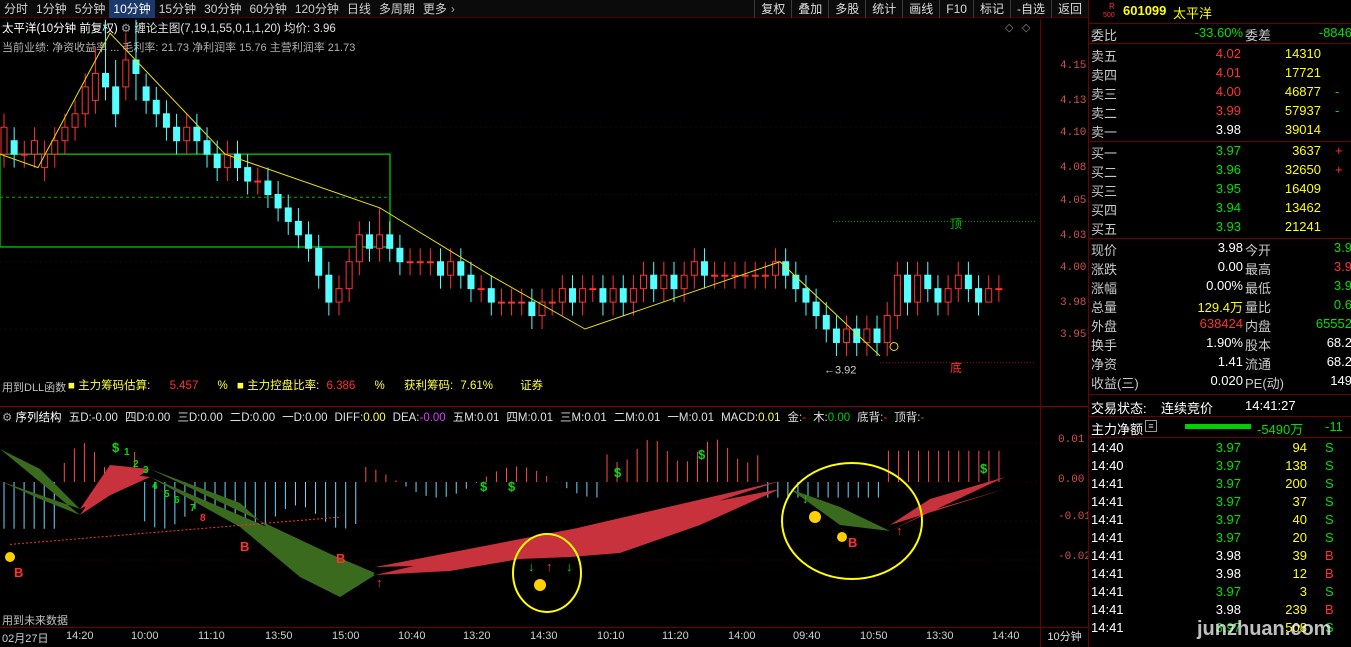 The height and width of the screenshot is (647, 1351). I want to click on stat-label: 涨幅, so click(1104, 288).